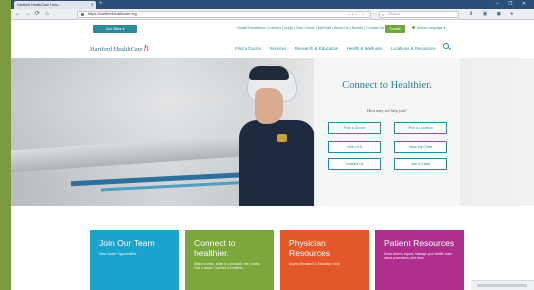 The height and width of the screenshot is (290, 534). I want to click on tile-join-our-team: Join Our Team View Career Opportunities, so click(134, 260).